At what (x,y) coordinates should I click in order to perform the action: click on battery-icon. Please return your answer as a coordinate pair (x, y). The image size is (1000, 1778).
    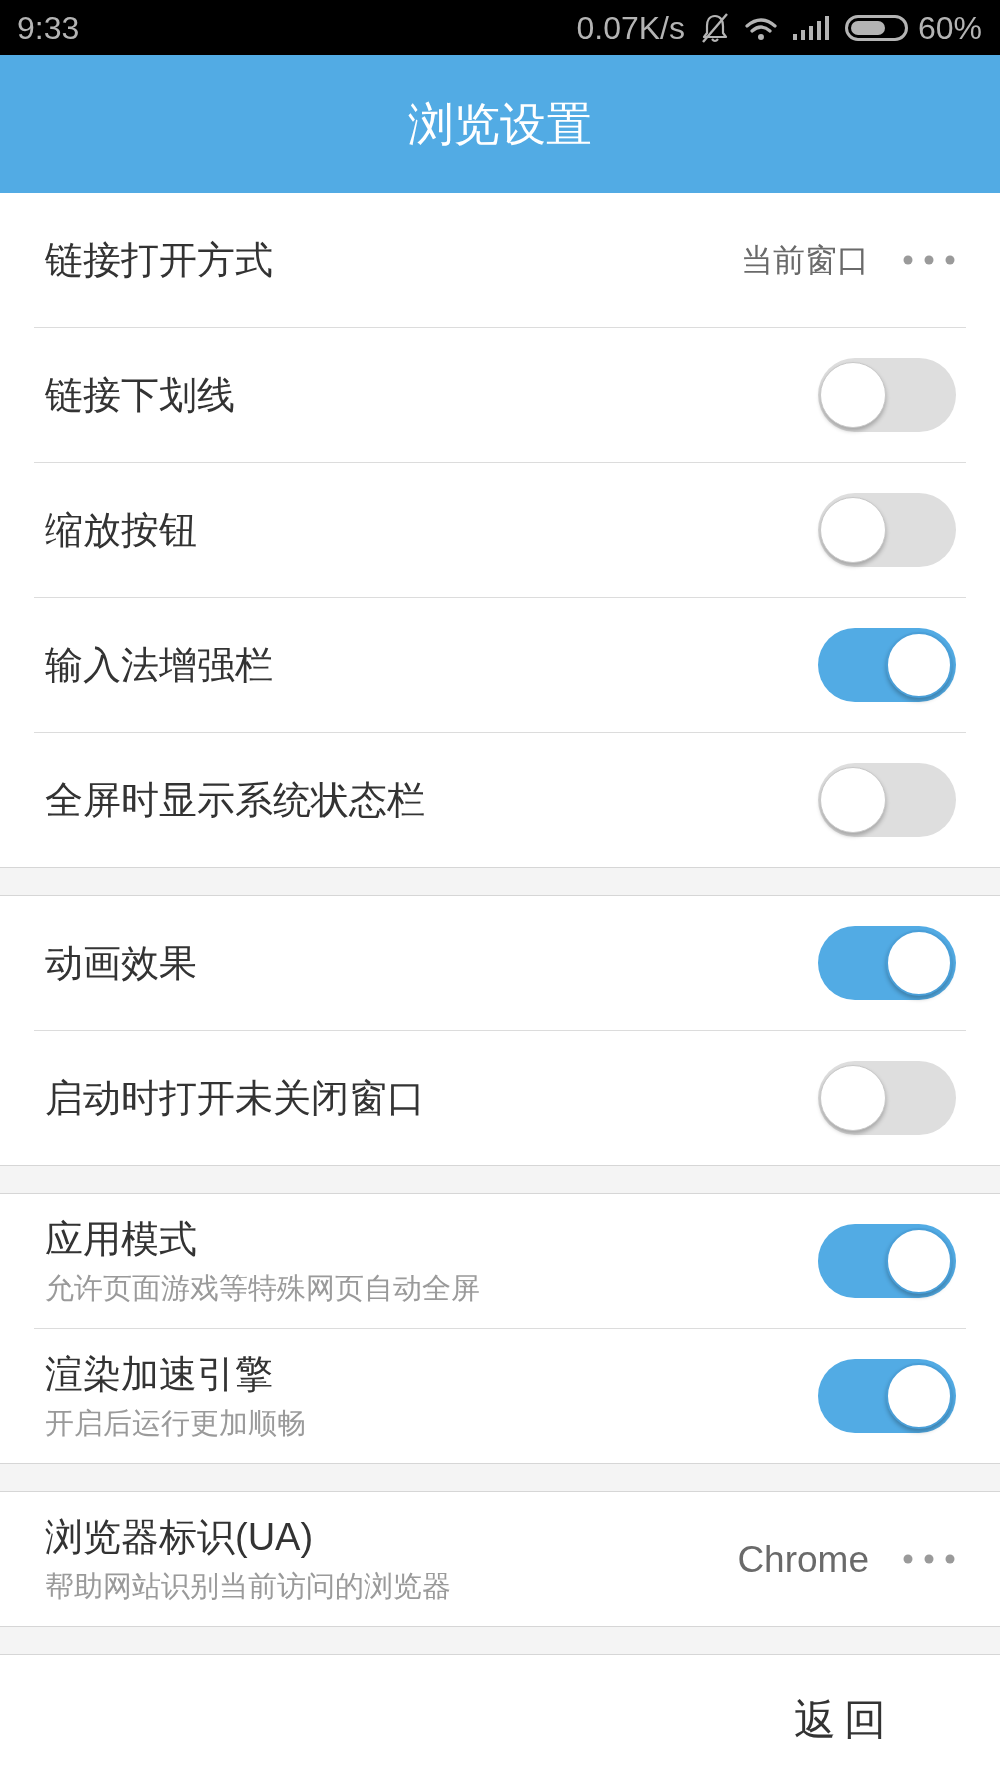
    Looking at the image, I should click on (876, 27).